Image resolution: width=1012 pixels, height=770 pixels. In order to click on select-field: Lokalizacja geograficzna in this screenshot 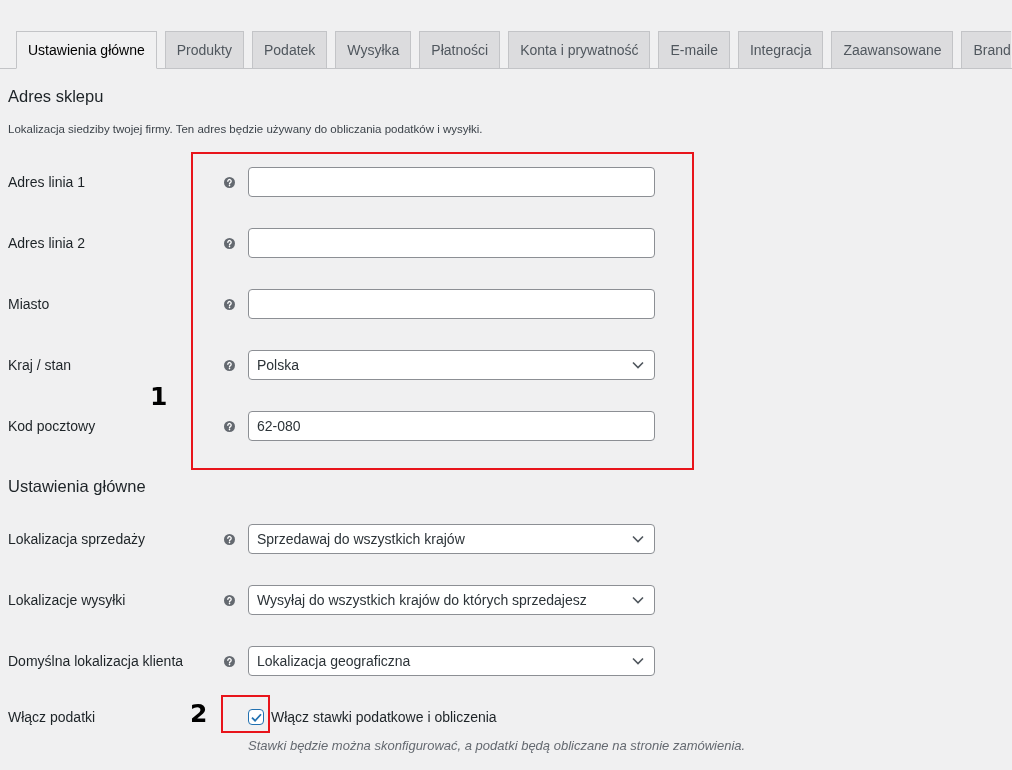, I will do `click(451, 661)`.